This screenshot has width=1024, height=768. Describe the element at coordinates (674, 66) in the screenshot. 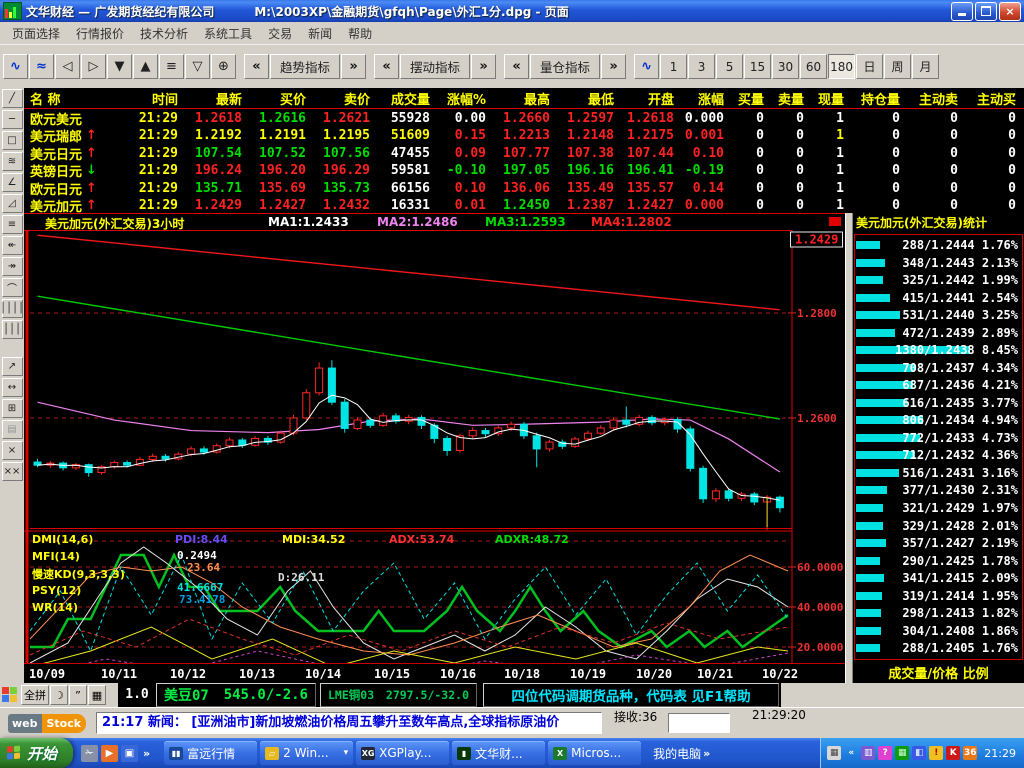

I see `period-1: 1` at that location.